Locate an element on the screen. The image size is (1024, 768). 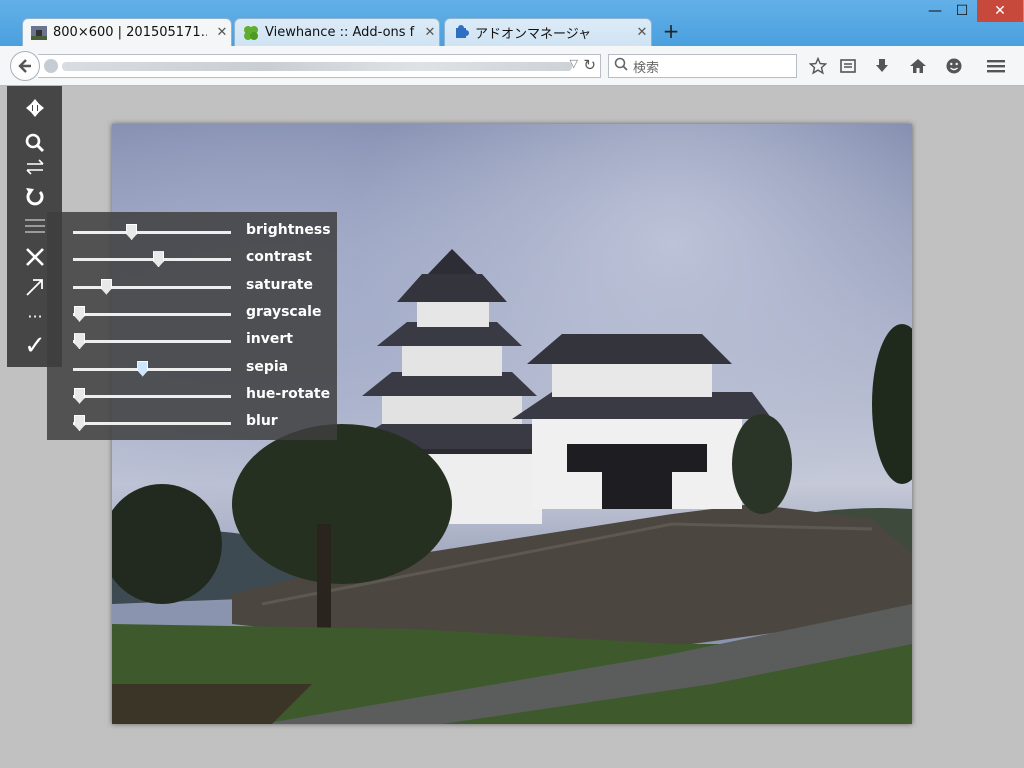
reading-list-icon is located at coordinates (848, 66).